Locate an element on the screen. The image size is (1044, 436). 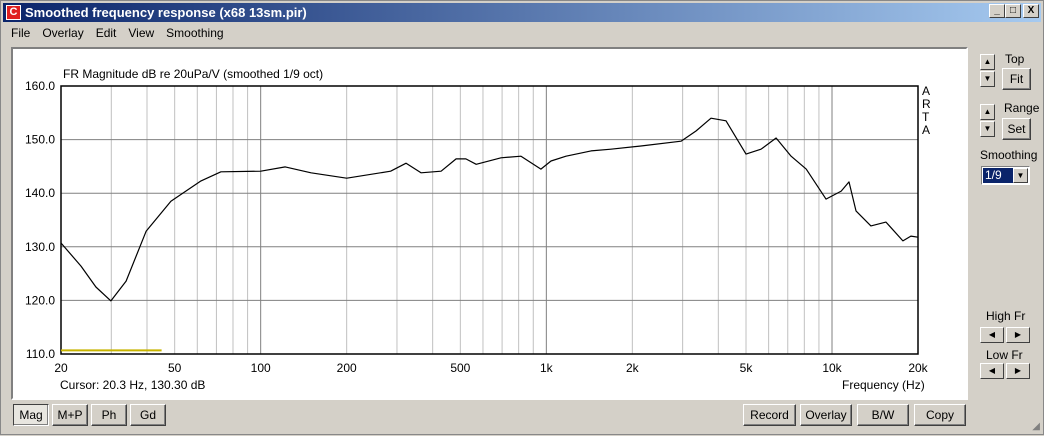
y-tick-label: 140.0 is located at coordinates (40, 193).